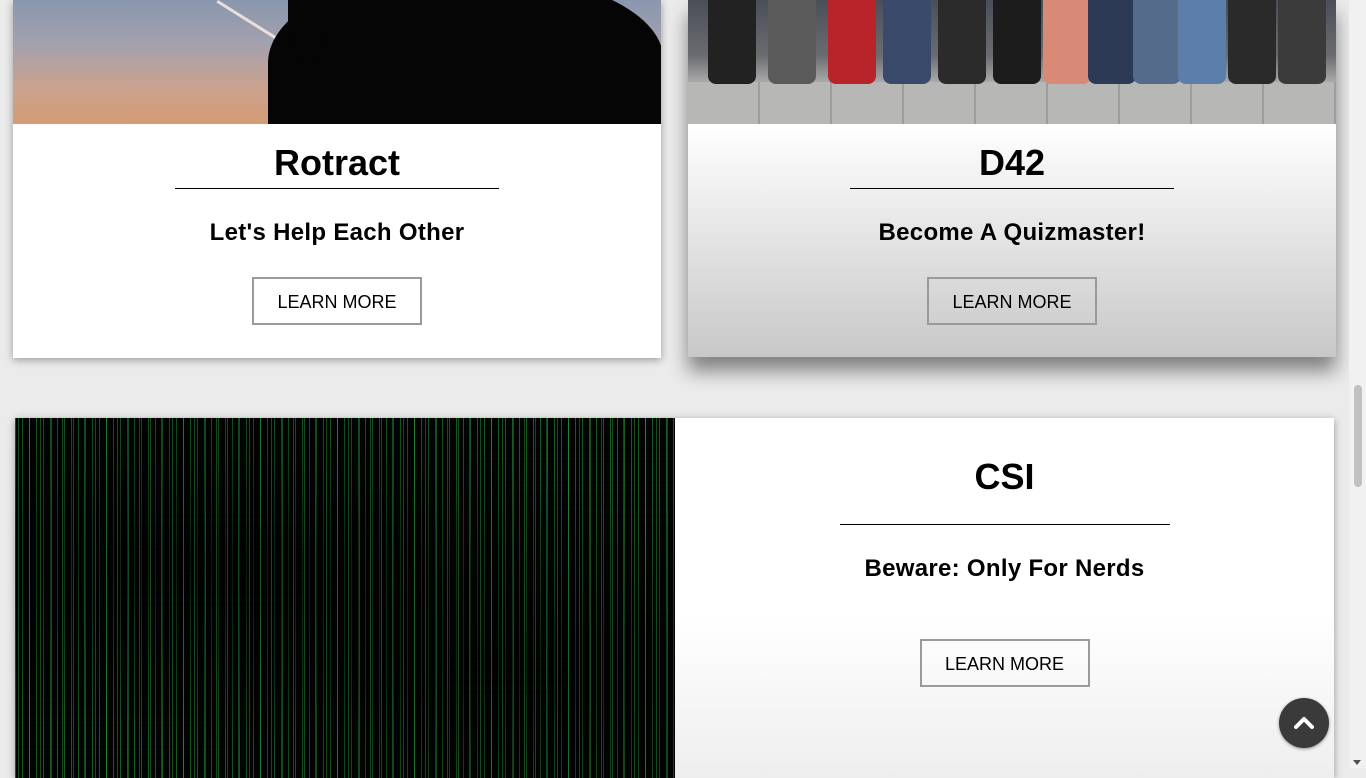 Image resolution: width=1366 pixels, height=778 pixels. I want to click on card-title: CSI, so click(1004, 476).